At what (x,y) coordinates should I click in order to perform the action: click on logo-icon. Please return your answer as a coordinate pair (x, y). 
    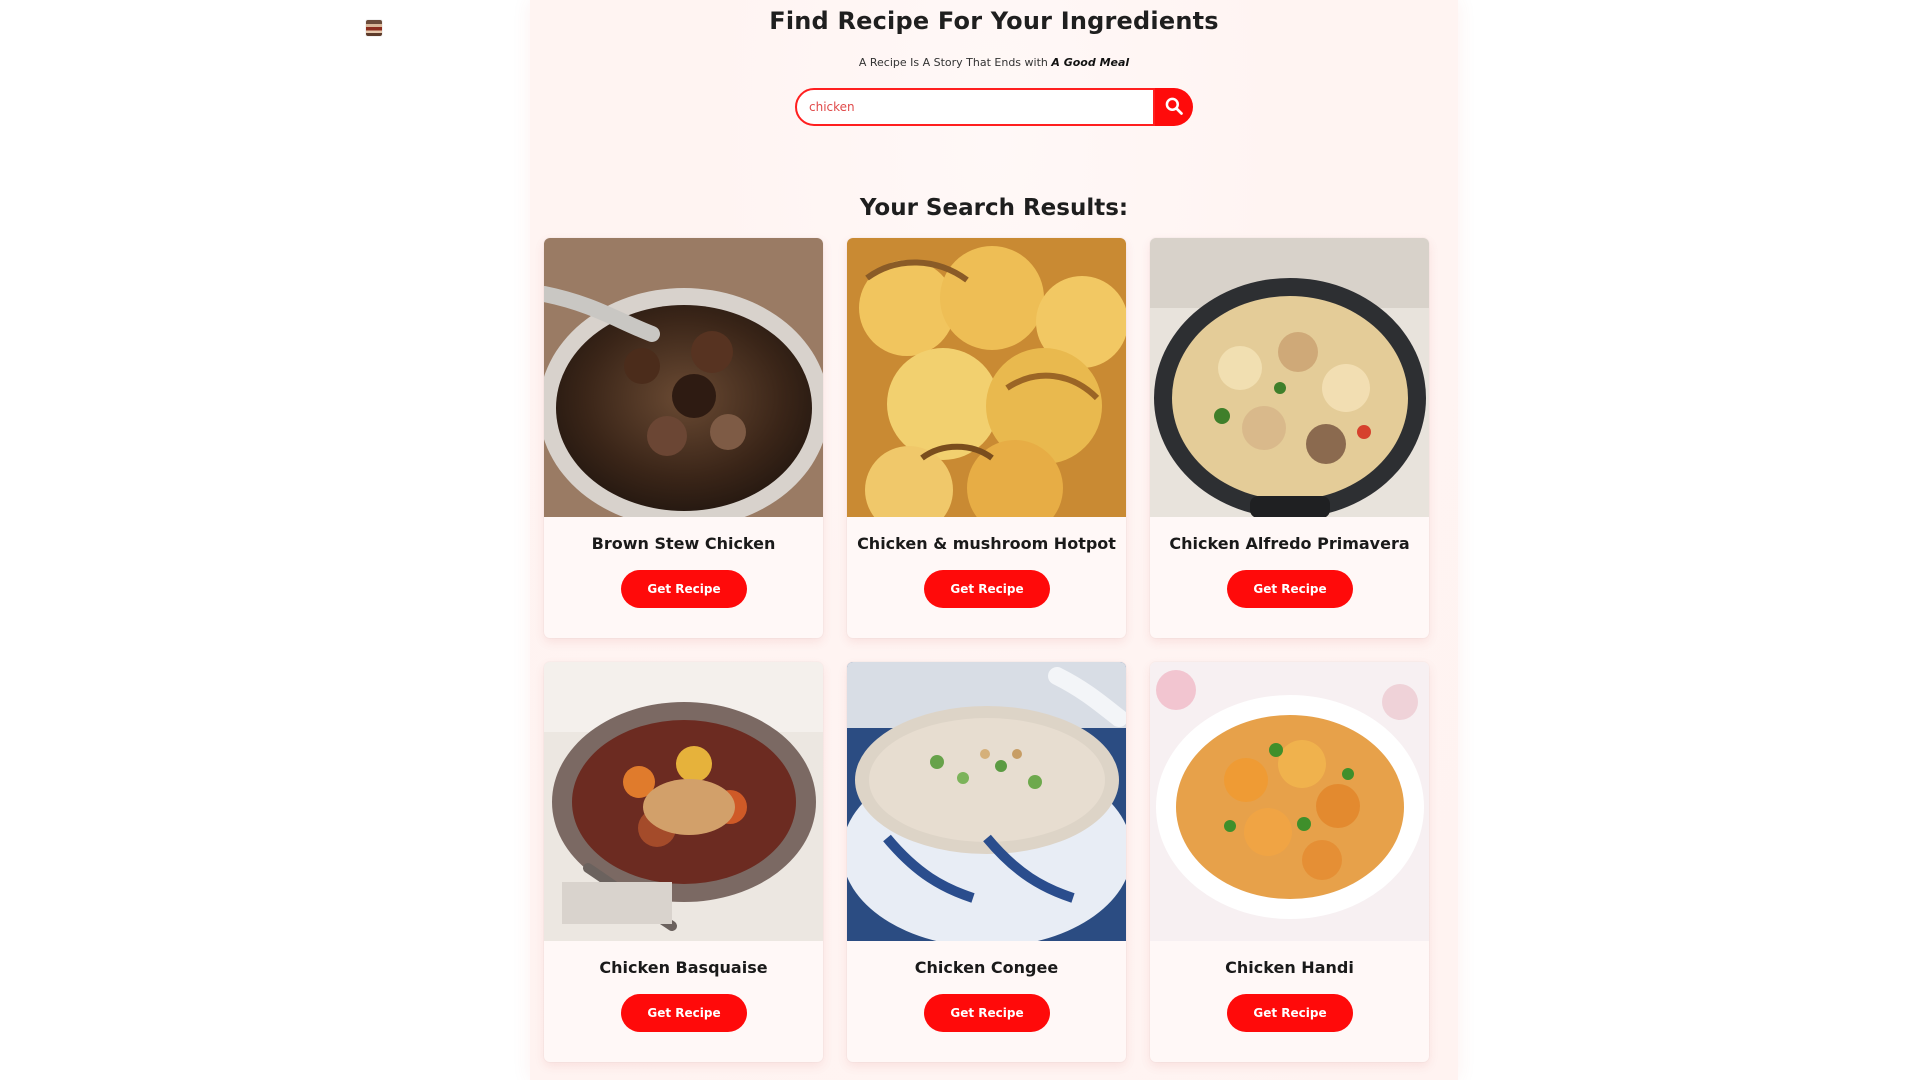
    Looking at the image, I should click on (374, 28).